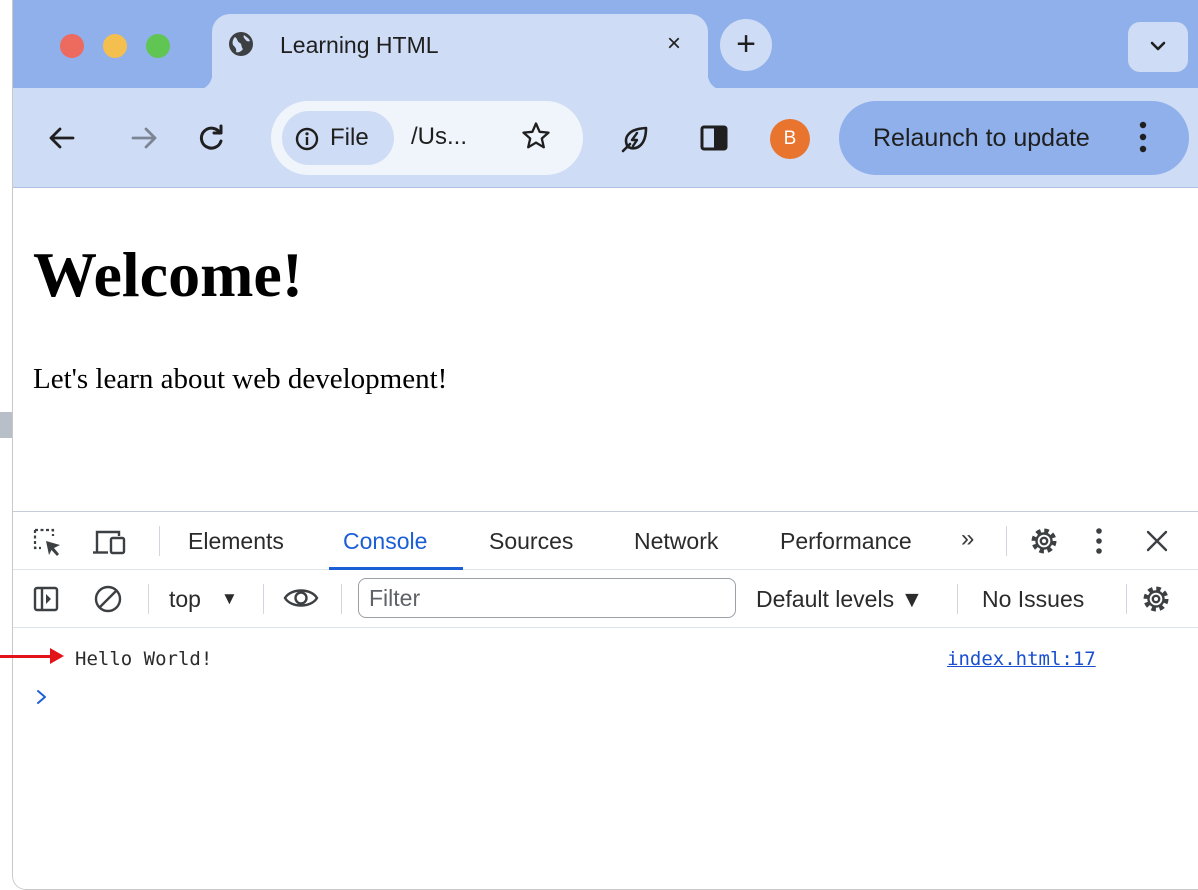 The height and width of the screenshot is (890, 1198). Describe the element at coordinates (531, 541) in the screenshot. I see `tab-sources: Sources` at that location.